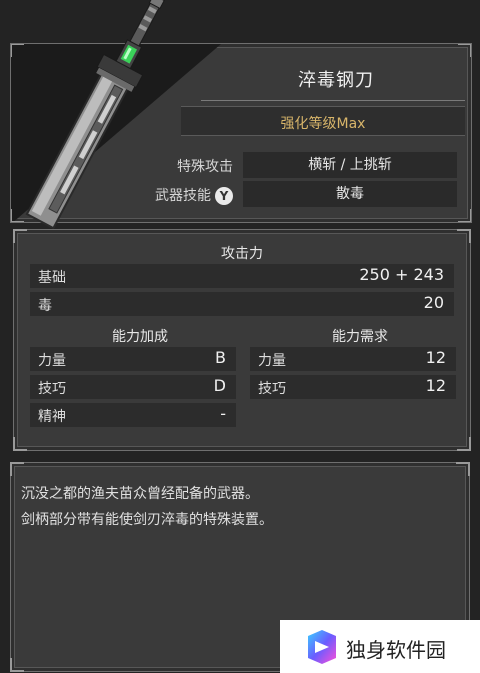 Image resolution: width=480 pixels, height=673 pixels. What do you see at coordinates (52, 361) in the screenshot?
I see `scaling-row-label: 力量` at bounding box center [52, 361].